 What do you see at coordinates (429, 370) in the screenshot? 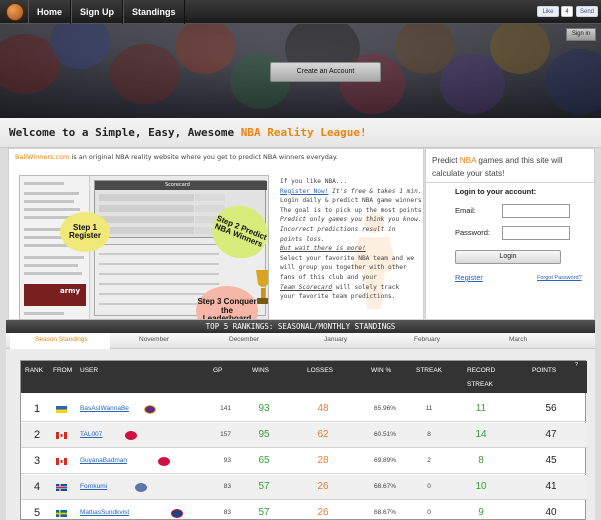
I see `header-streak: STREAK` at bounding box center [429, 370].